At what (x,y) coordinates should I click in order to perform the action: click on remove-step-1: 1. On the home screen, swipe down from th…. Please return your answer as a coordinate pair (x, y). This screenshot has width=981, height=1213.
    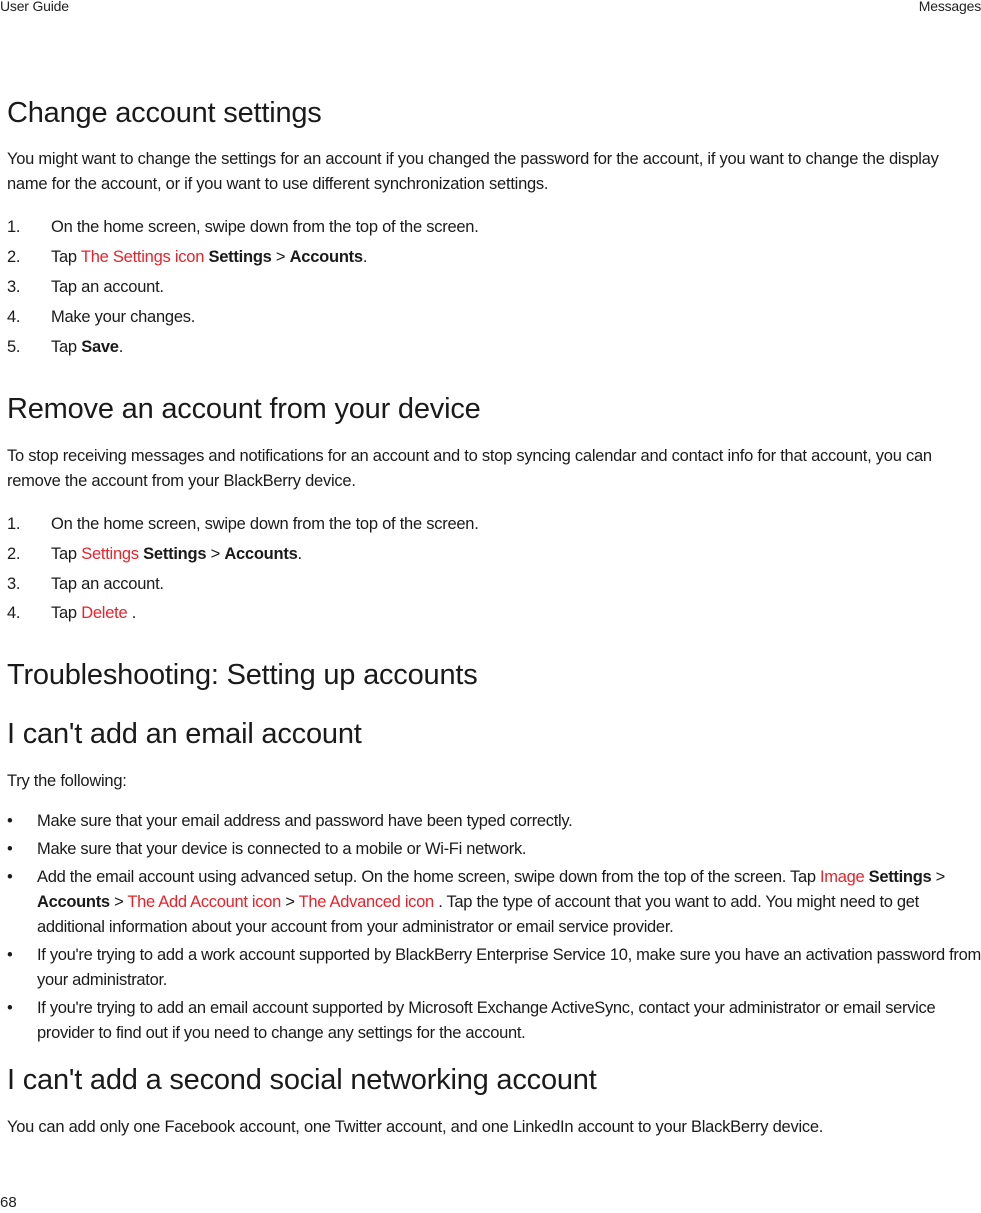
    Looking at the image, I should click on (243, 524).